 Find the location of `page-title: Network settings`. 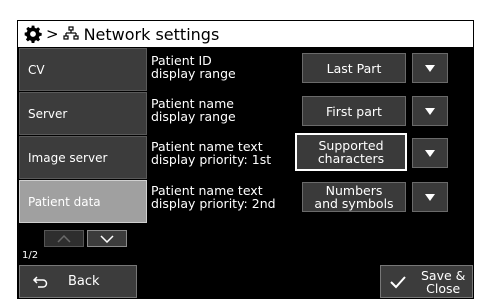

page-title: Network settings is located at coordinates (151, 34).